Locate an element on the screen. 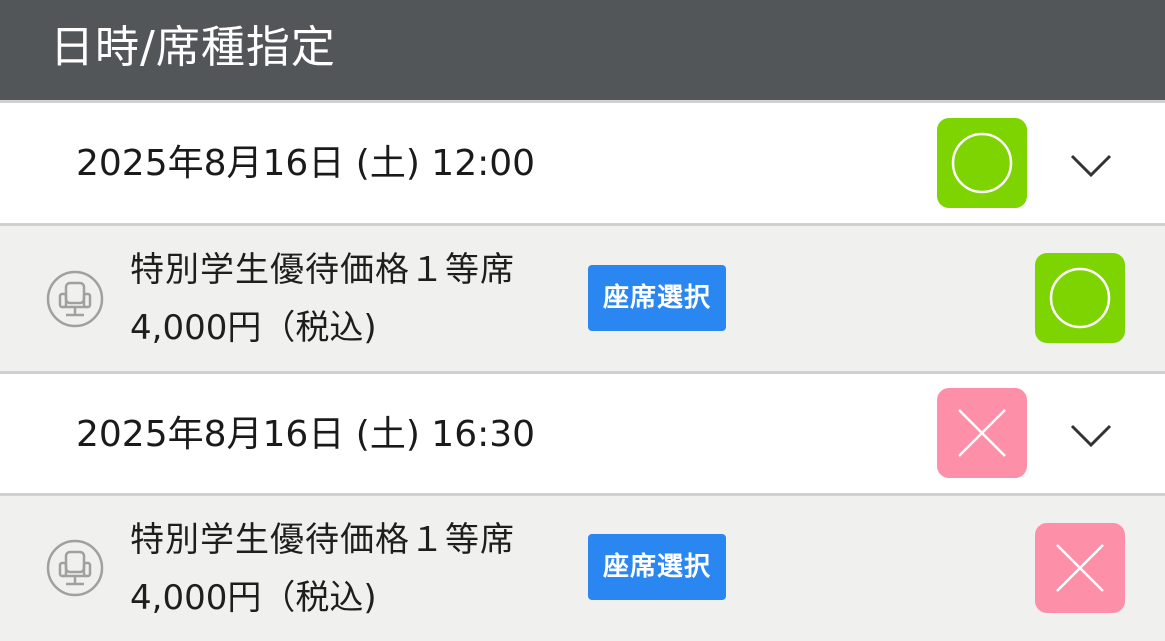 This screenshot has width=1165, height=641. performance-date: 2025年8月16日 (土) 12:00 is located at coordinates (306, 163).